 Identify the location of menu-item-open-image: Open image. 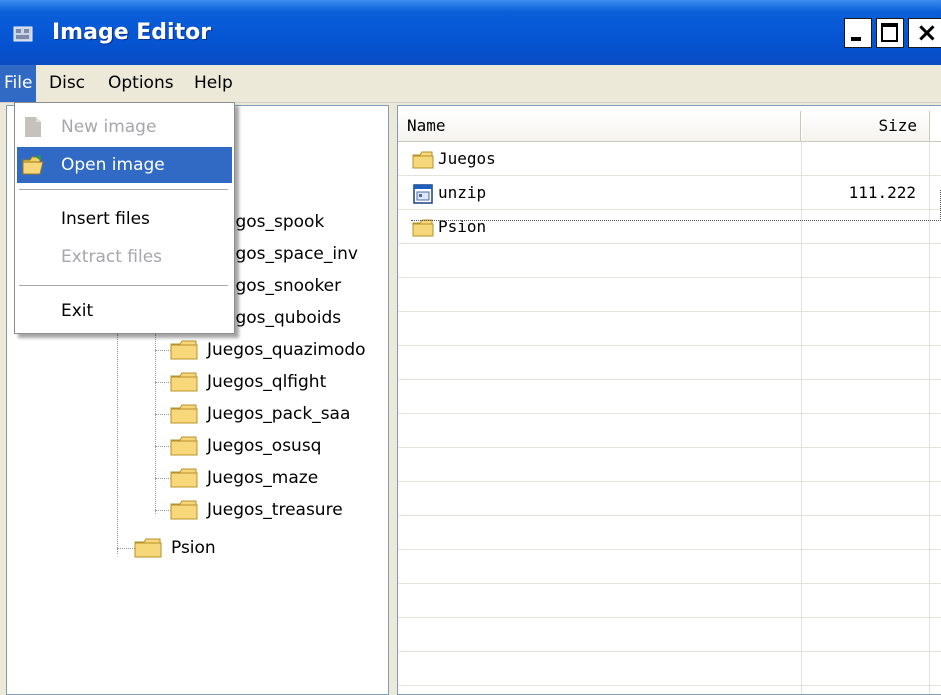
(124, 165).